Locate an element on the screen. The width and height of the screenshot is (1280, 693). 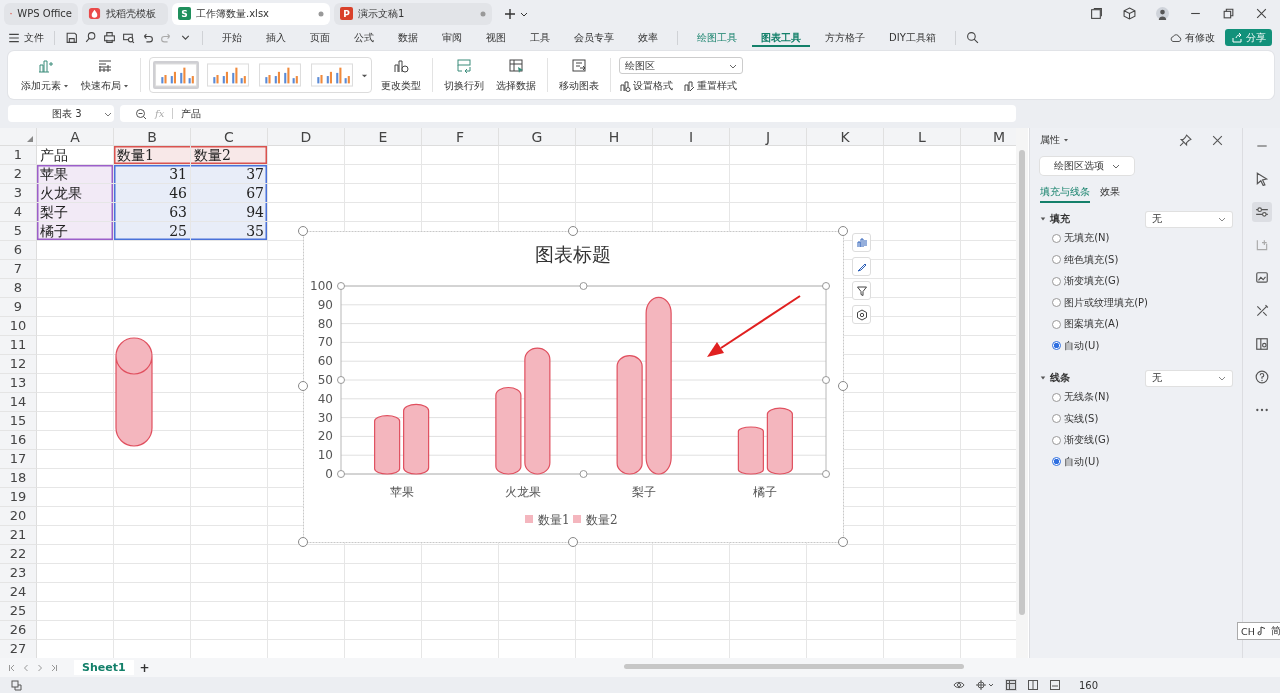
crosshair-icon is located at coordinates (984, 685).